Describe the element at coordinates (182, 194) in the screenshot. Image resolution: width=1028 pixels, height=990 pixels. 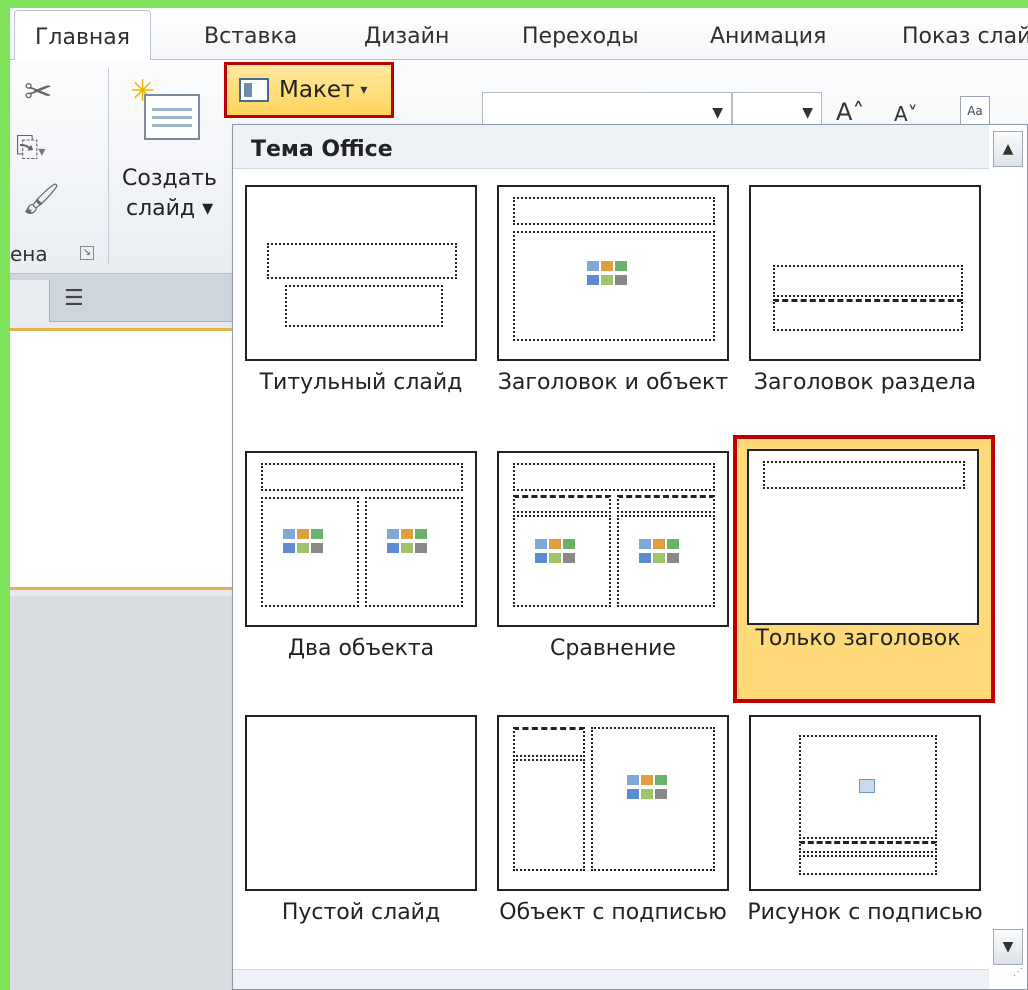
I see `new-slide-button: Создать слайд ▾` at that location.